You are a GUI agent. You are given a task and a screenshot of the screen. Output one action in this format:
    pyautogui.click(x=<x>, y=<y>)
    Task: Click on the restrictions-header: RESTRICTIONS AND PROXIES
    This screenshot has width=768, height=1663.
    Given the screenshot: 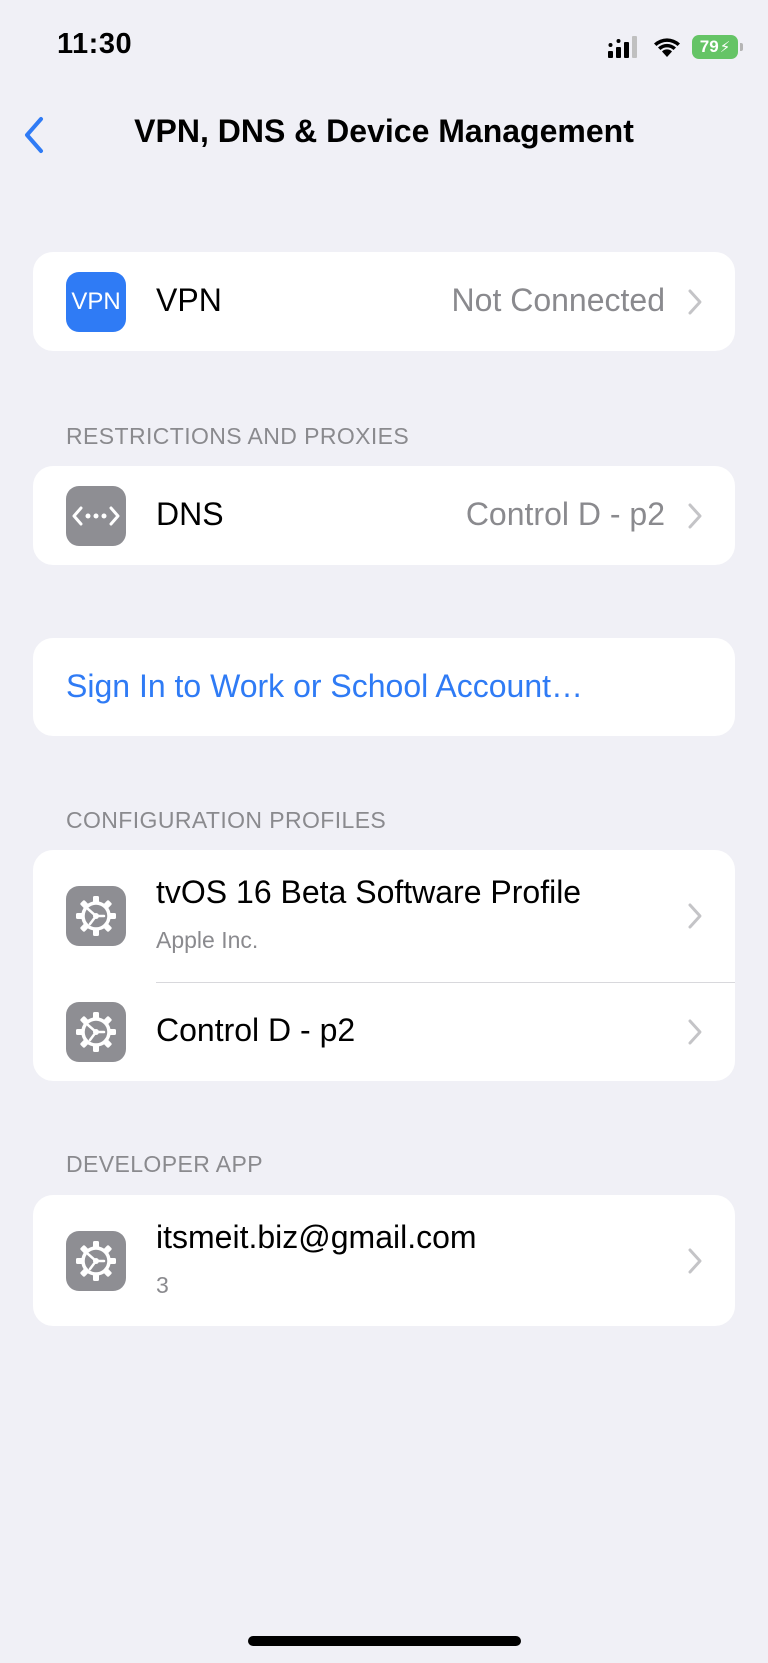 What is the action you would take?
    pyautogui.click(x=238, y=436)
    